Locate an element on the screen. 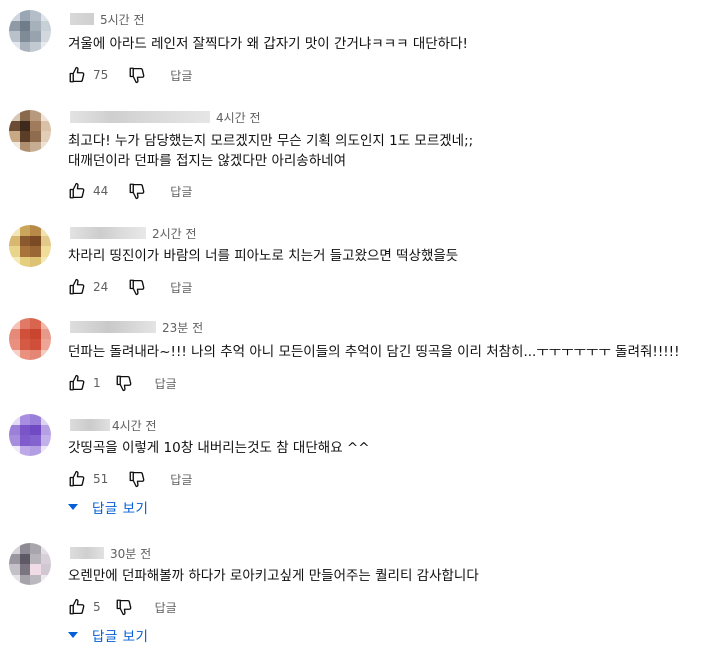 This screenshot has height=650, width=713. comment-time: 30분 전 is located at coordinates (130, 553).